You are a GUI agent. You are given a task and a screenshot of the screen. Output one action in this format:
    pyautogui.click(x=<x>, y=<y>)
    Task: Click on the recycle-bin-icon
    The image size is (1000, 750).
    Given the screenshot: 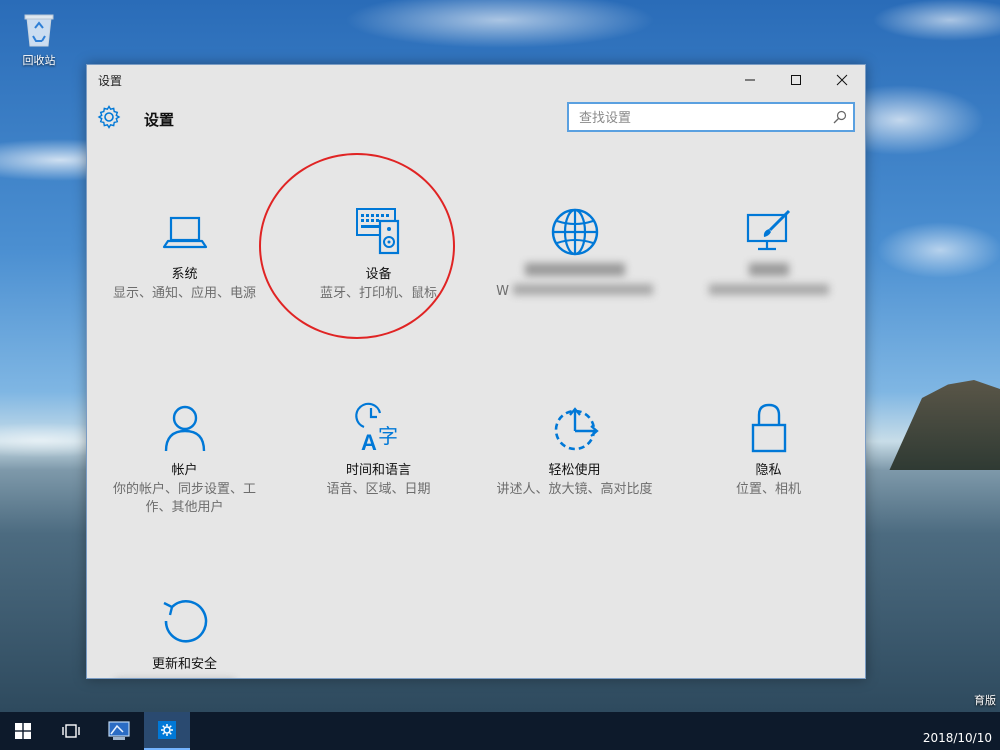 What is the action you would take?
    pyautogui.click(x=39, y=29)
    